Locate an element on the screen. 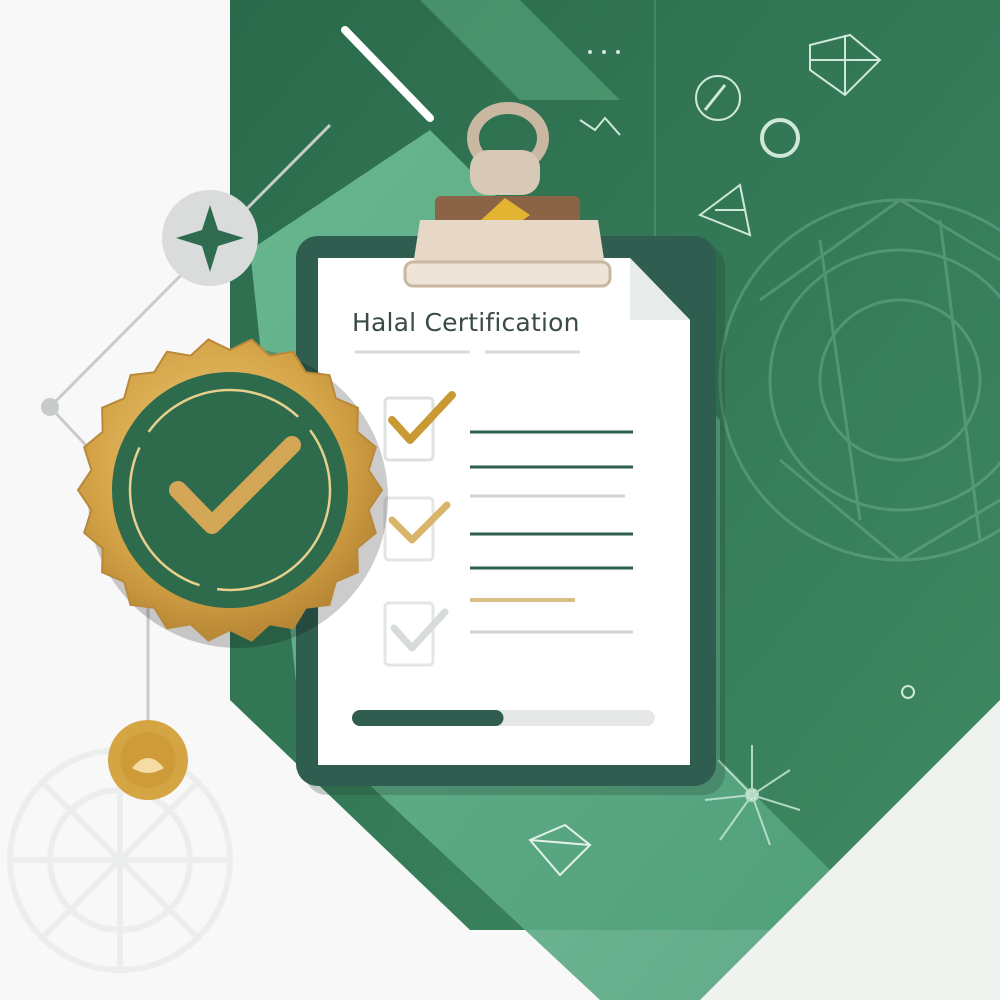  verified-check-badge-icon is located at coordinates (232, 493).